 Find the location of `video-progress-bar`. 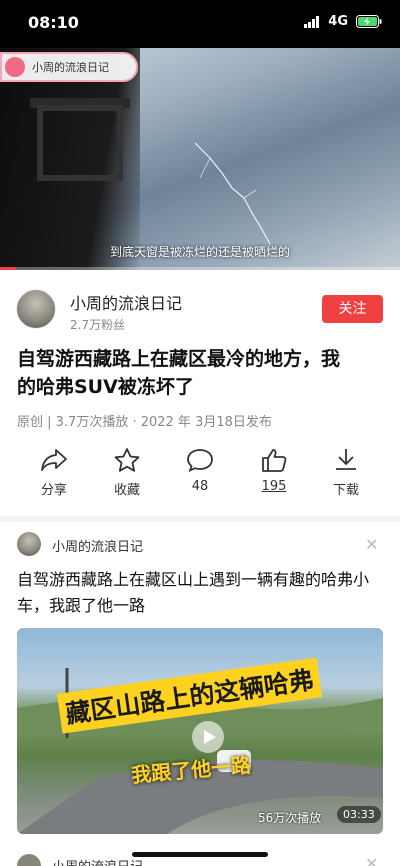

video-progress-bar is located at coordinates (200, 268).